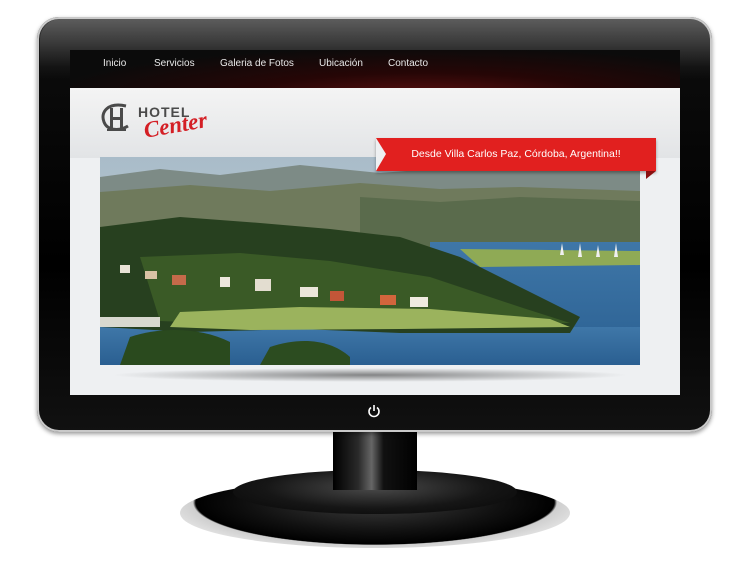  Describe the element at coordinates (374, 411) in the screenshot. I see `power-icon` at that location.